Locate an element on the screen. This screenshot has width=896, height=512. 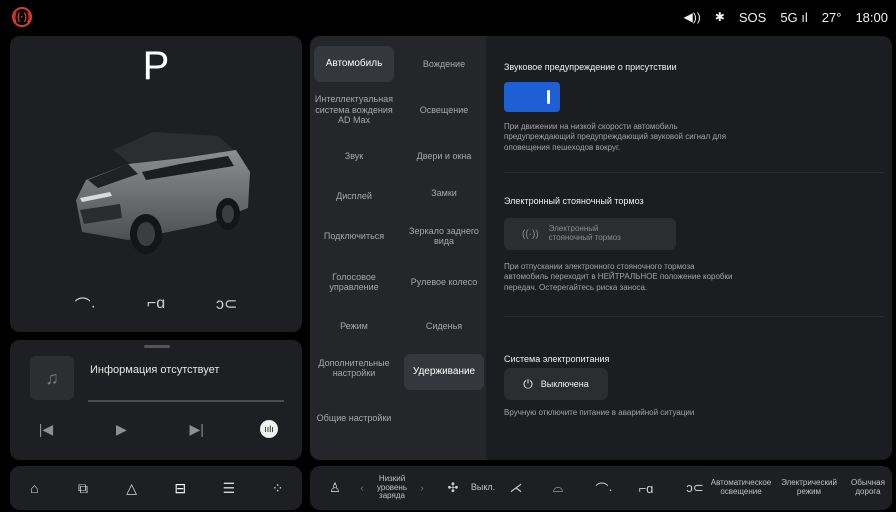
music-note-icon: ♫ is located at coordinates (52, 377).